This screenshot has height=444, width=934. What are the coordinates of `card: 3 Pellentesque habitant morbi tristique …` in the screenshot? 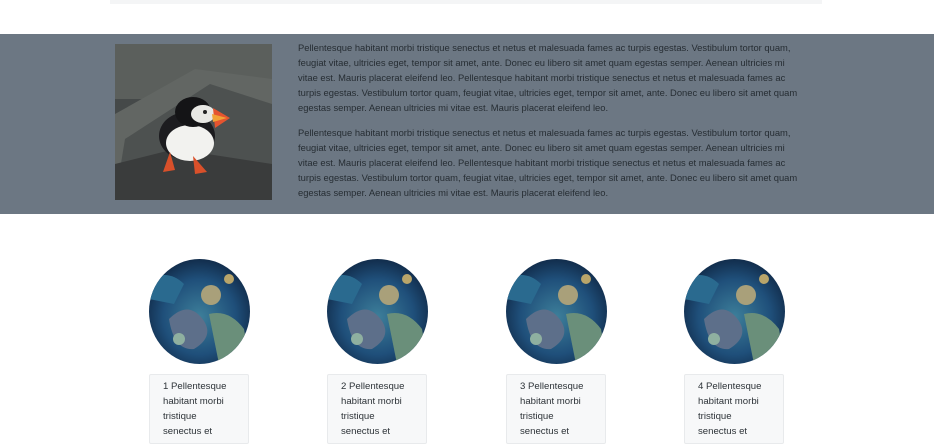 It's located at (556, 351).